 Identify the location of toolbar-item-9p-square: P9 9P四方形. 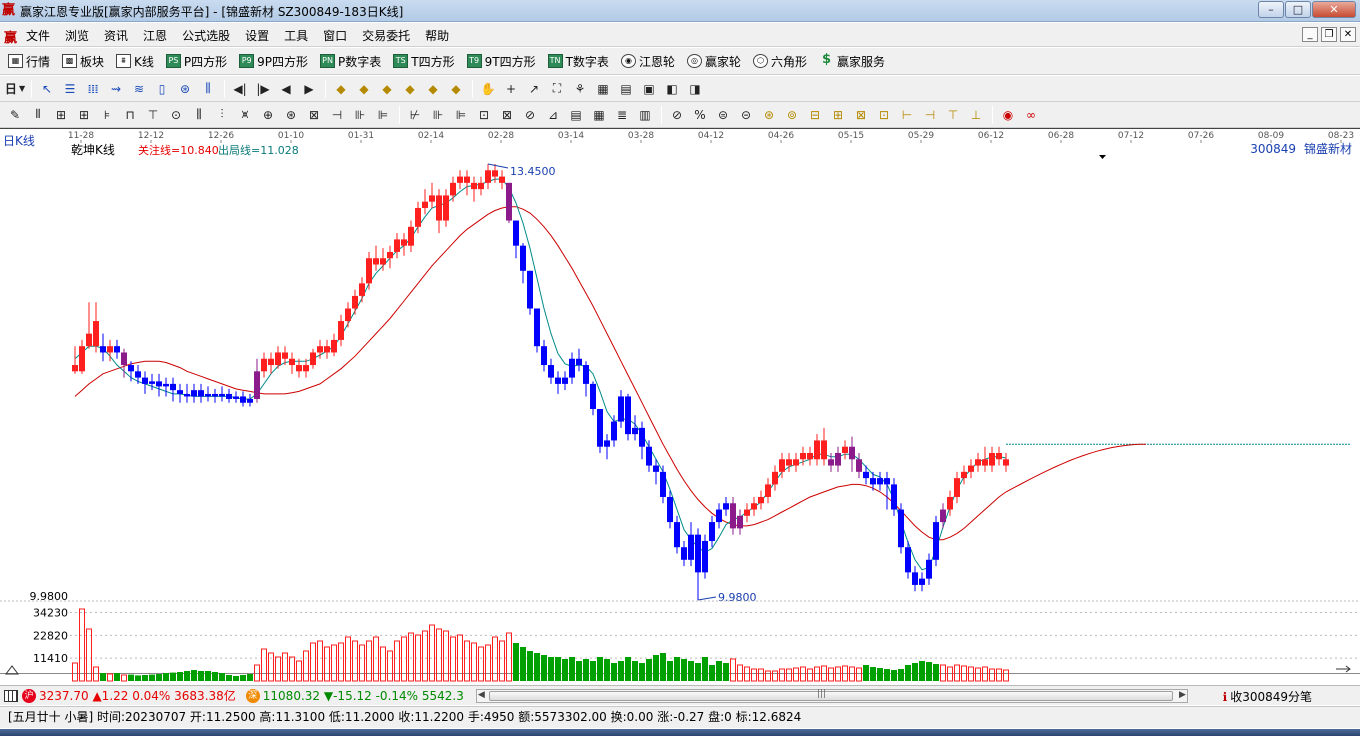
(273, 61).